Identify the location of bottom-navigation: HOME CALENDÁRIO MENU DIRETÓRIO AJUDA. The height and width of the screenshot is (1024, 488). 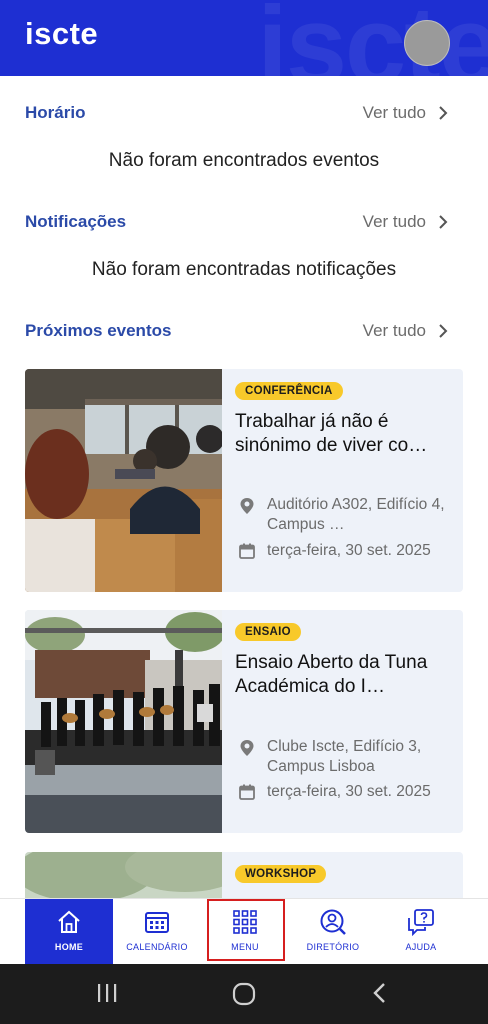
(244, 931).